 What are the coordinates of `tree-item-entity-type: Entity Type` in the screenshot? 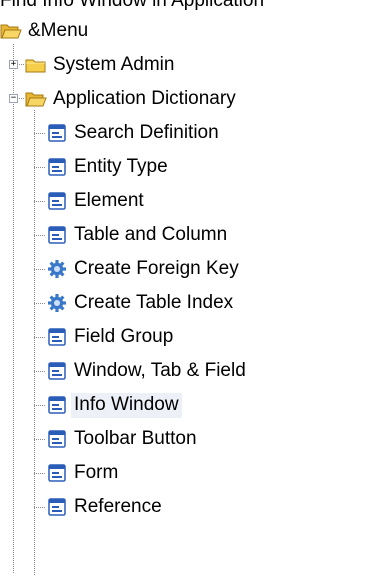 It's located at (108, 167).